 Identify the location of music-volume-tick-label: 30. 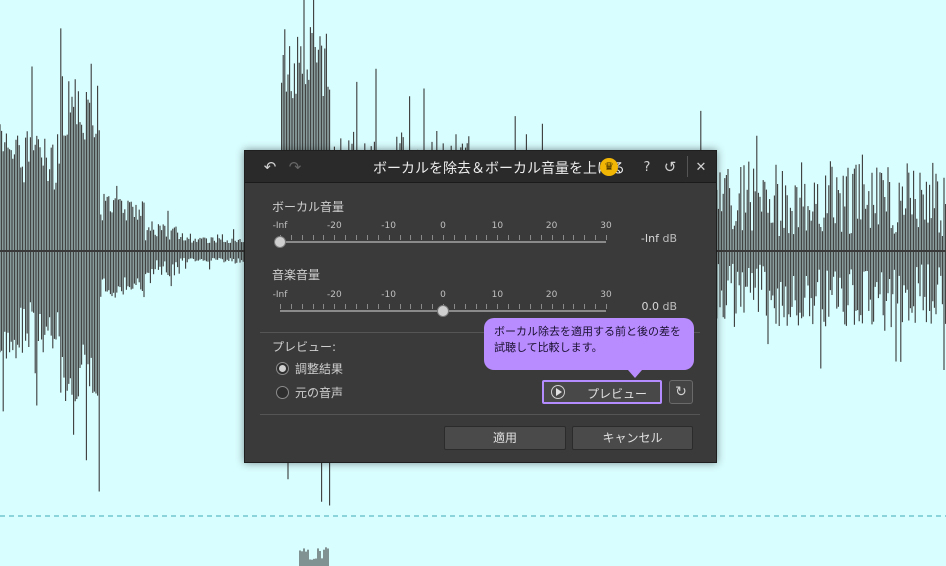
(606, 295).